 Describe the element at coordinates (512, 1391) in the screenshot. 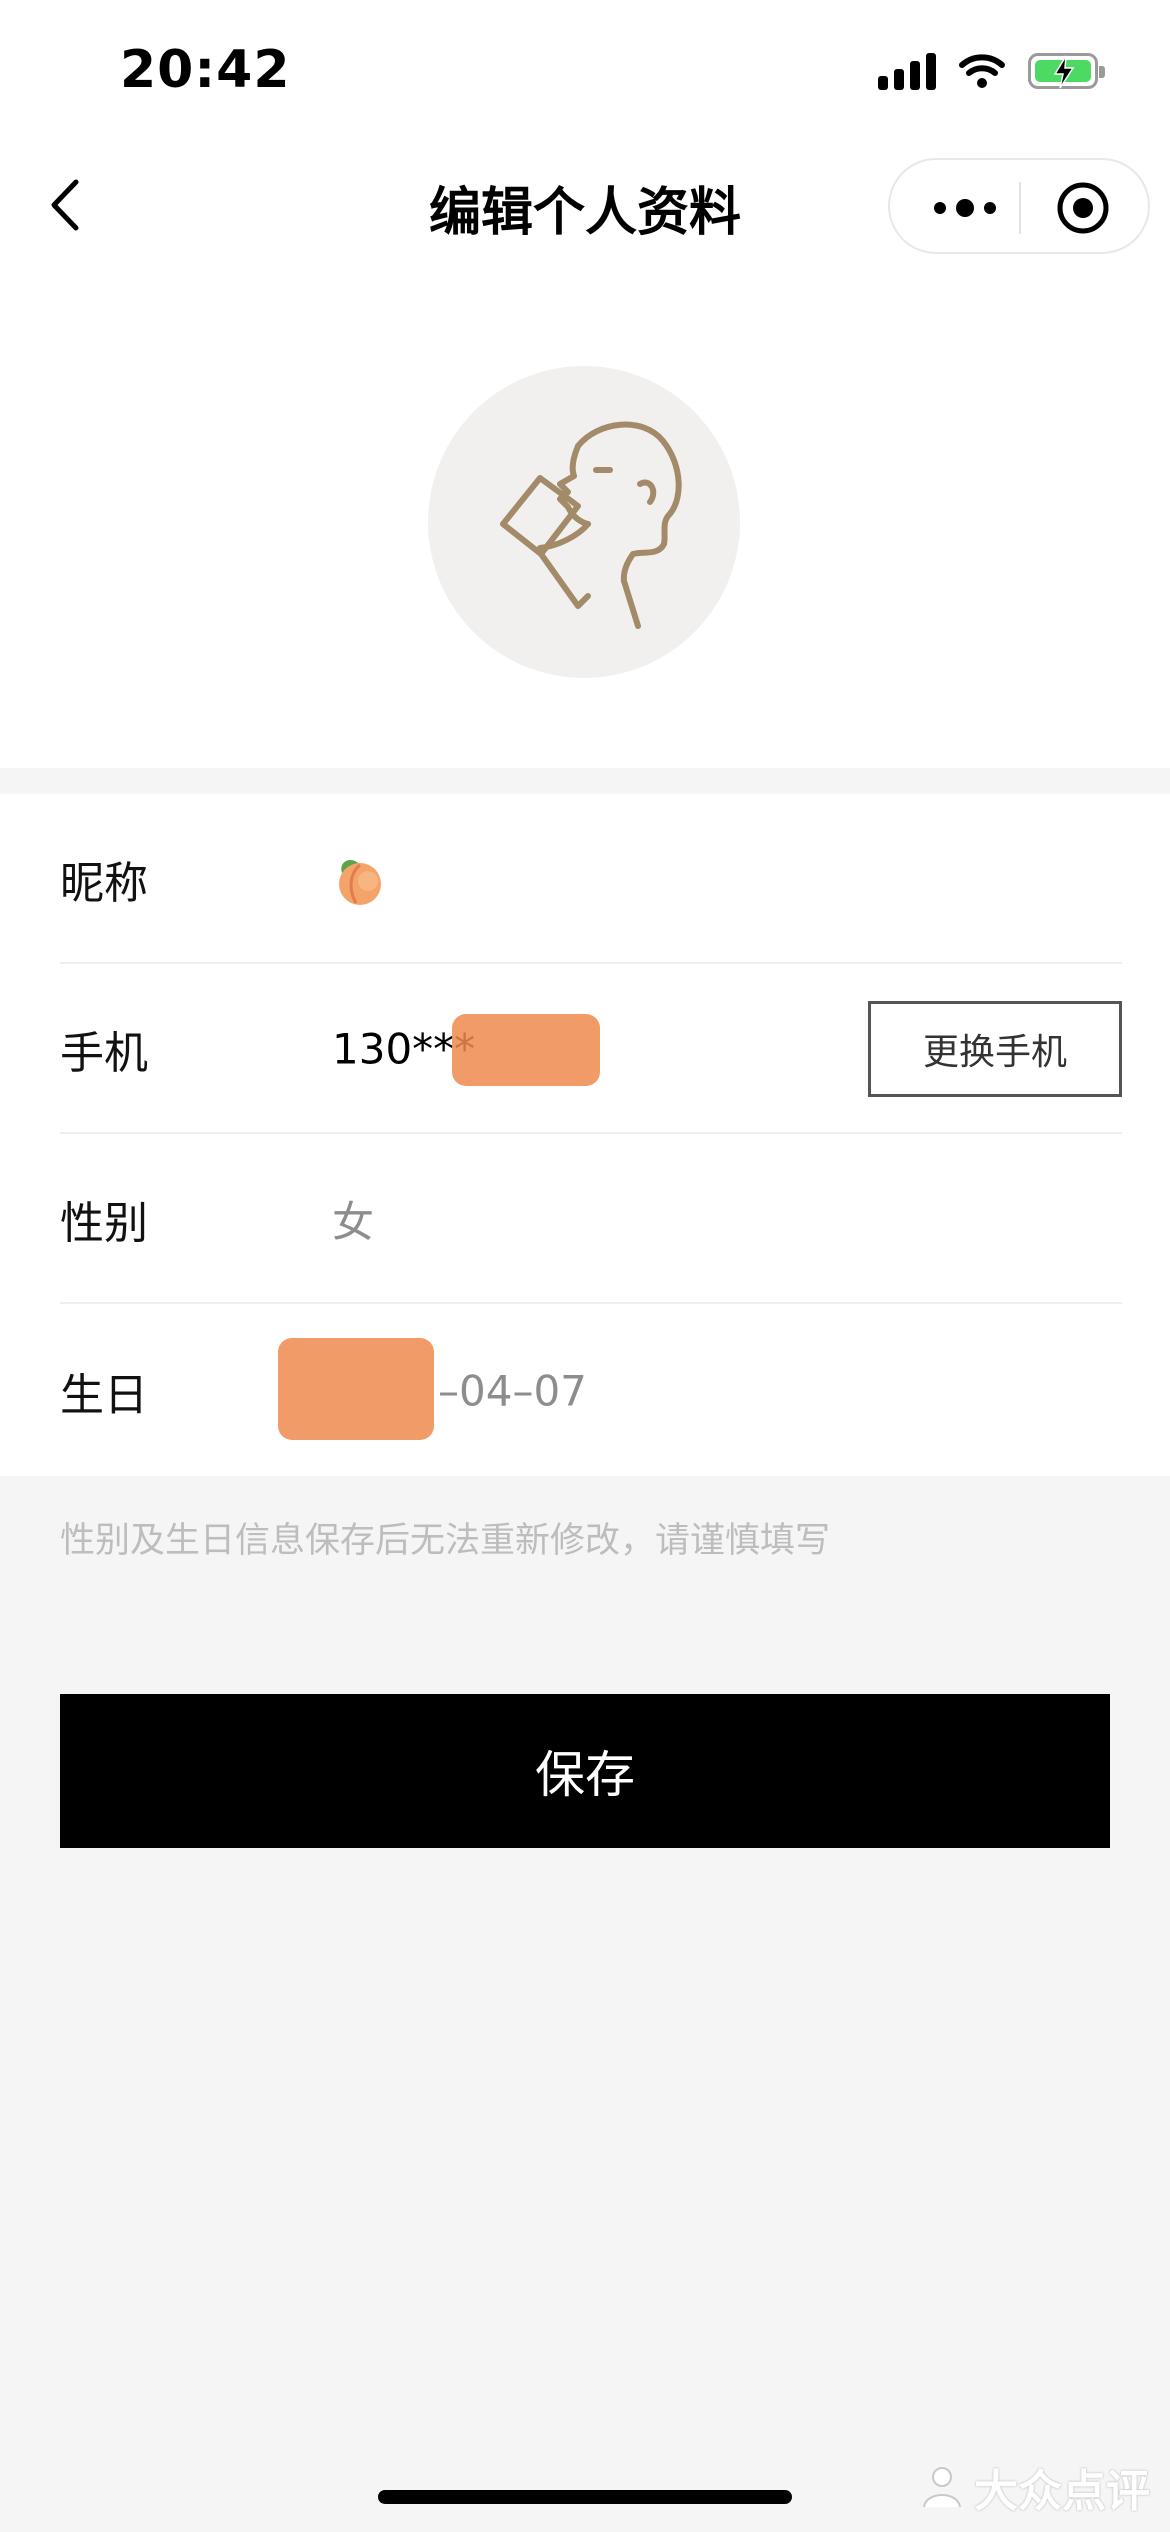

I see `birthday-value: –04–07` at that location.